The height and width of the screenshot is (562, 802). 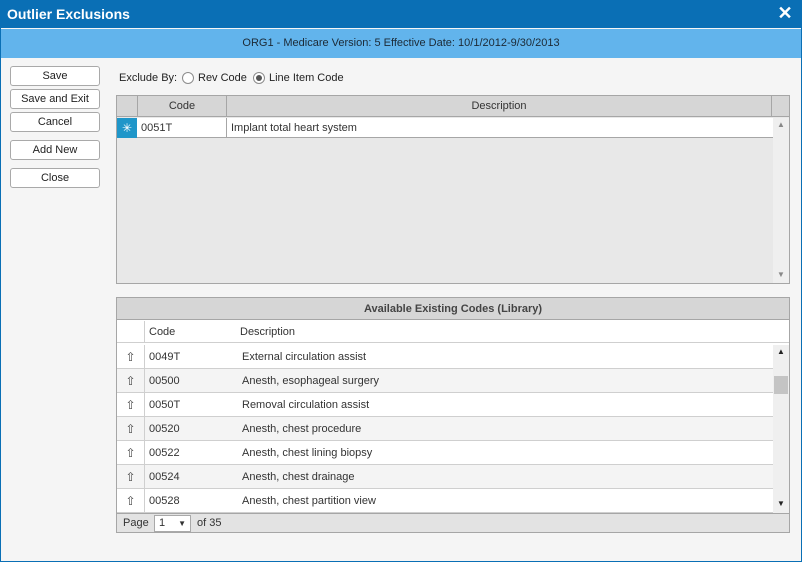 I want to click on library-scrollbar: ▲ ▼, so click(x=781, y=429).